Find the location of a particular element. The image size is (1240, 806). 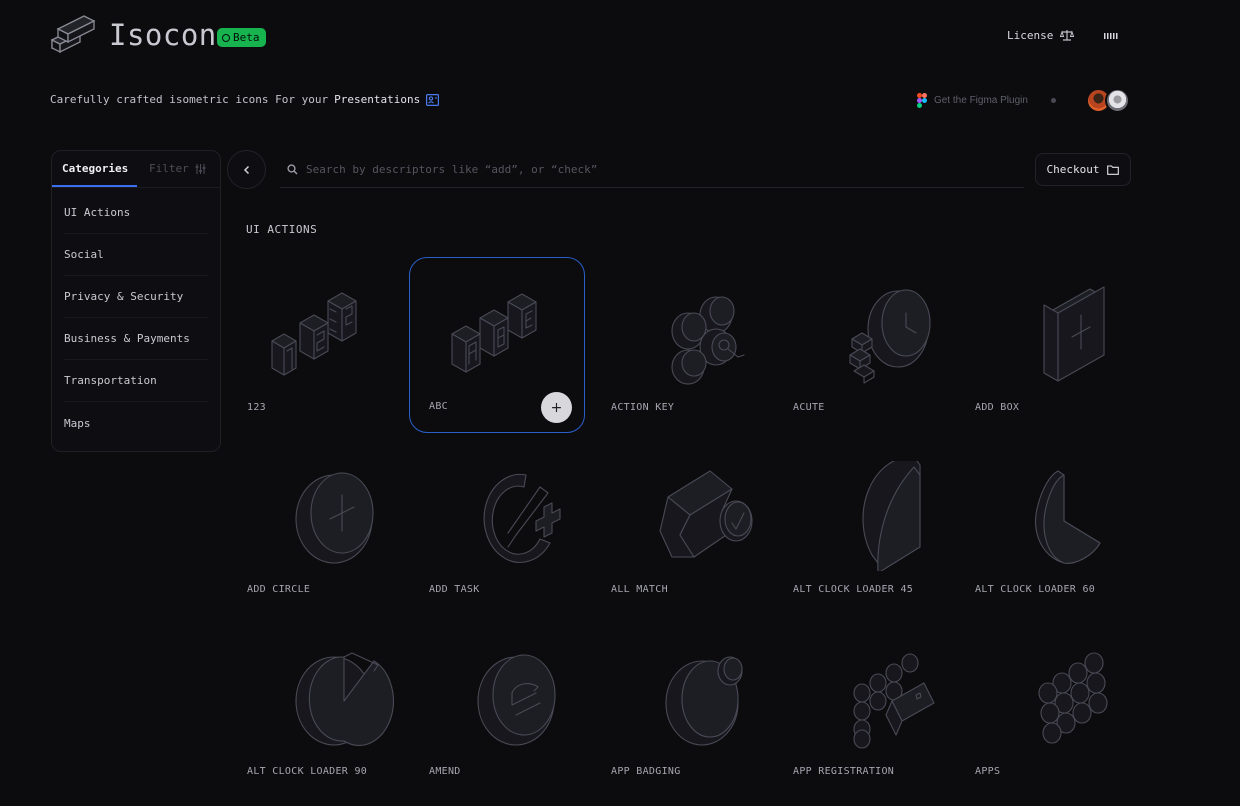

icon-add-box-art is located at coordinates (1074, 334).